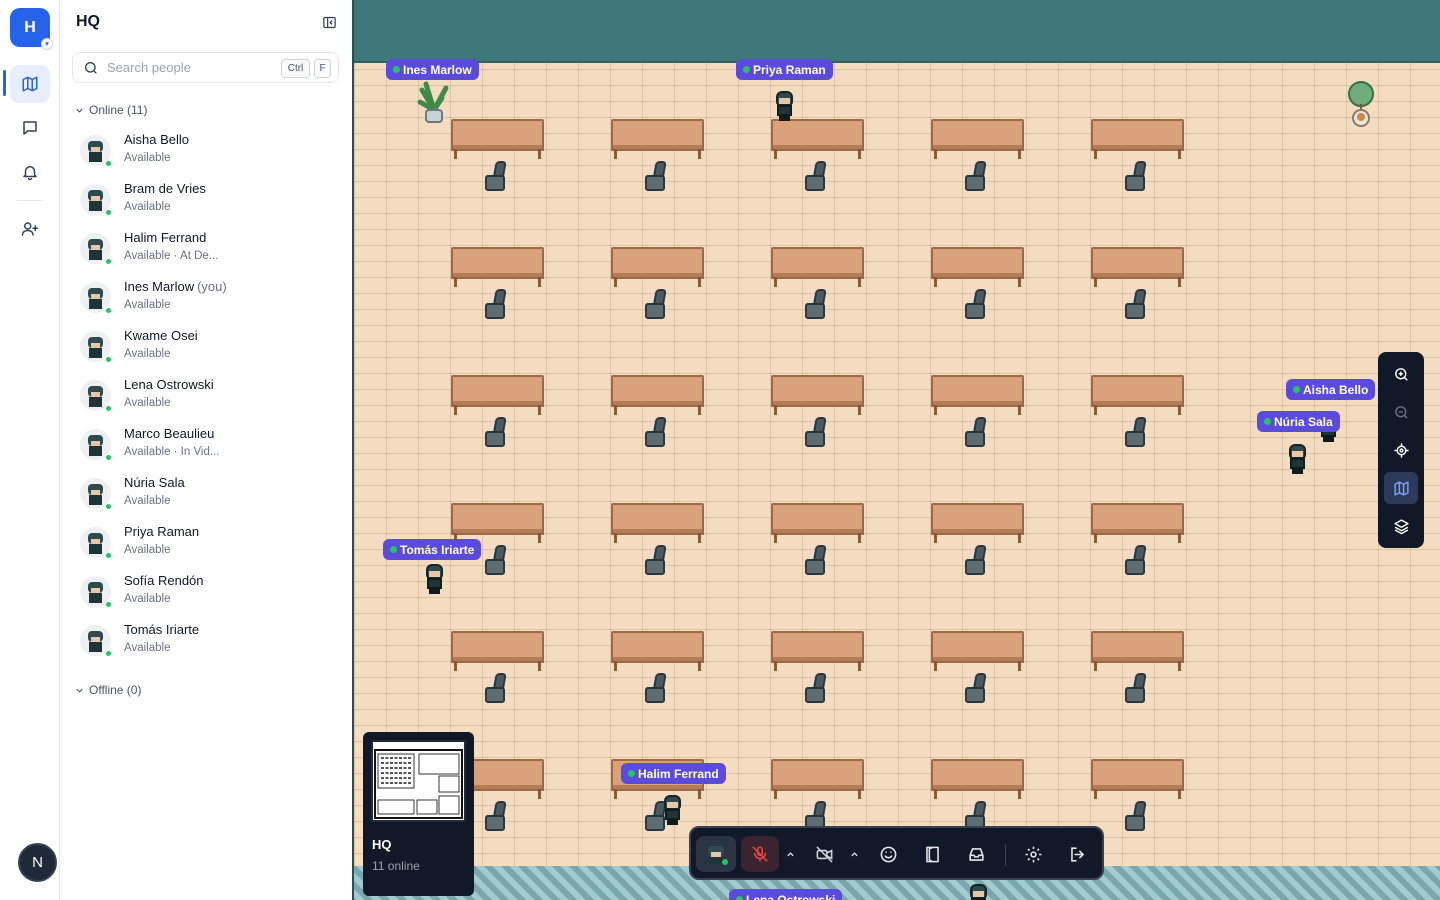  I want to click on offline-section-header: Offline (0), so click(107, 690).